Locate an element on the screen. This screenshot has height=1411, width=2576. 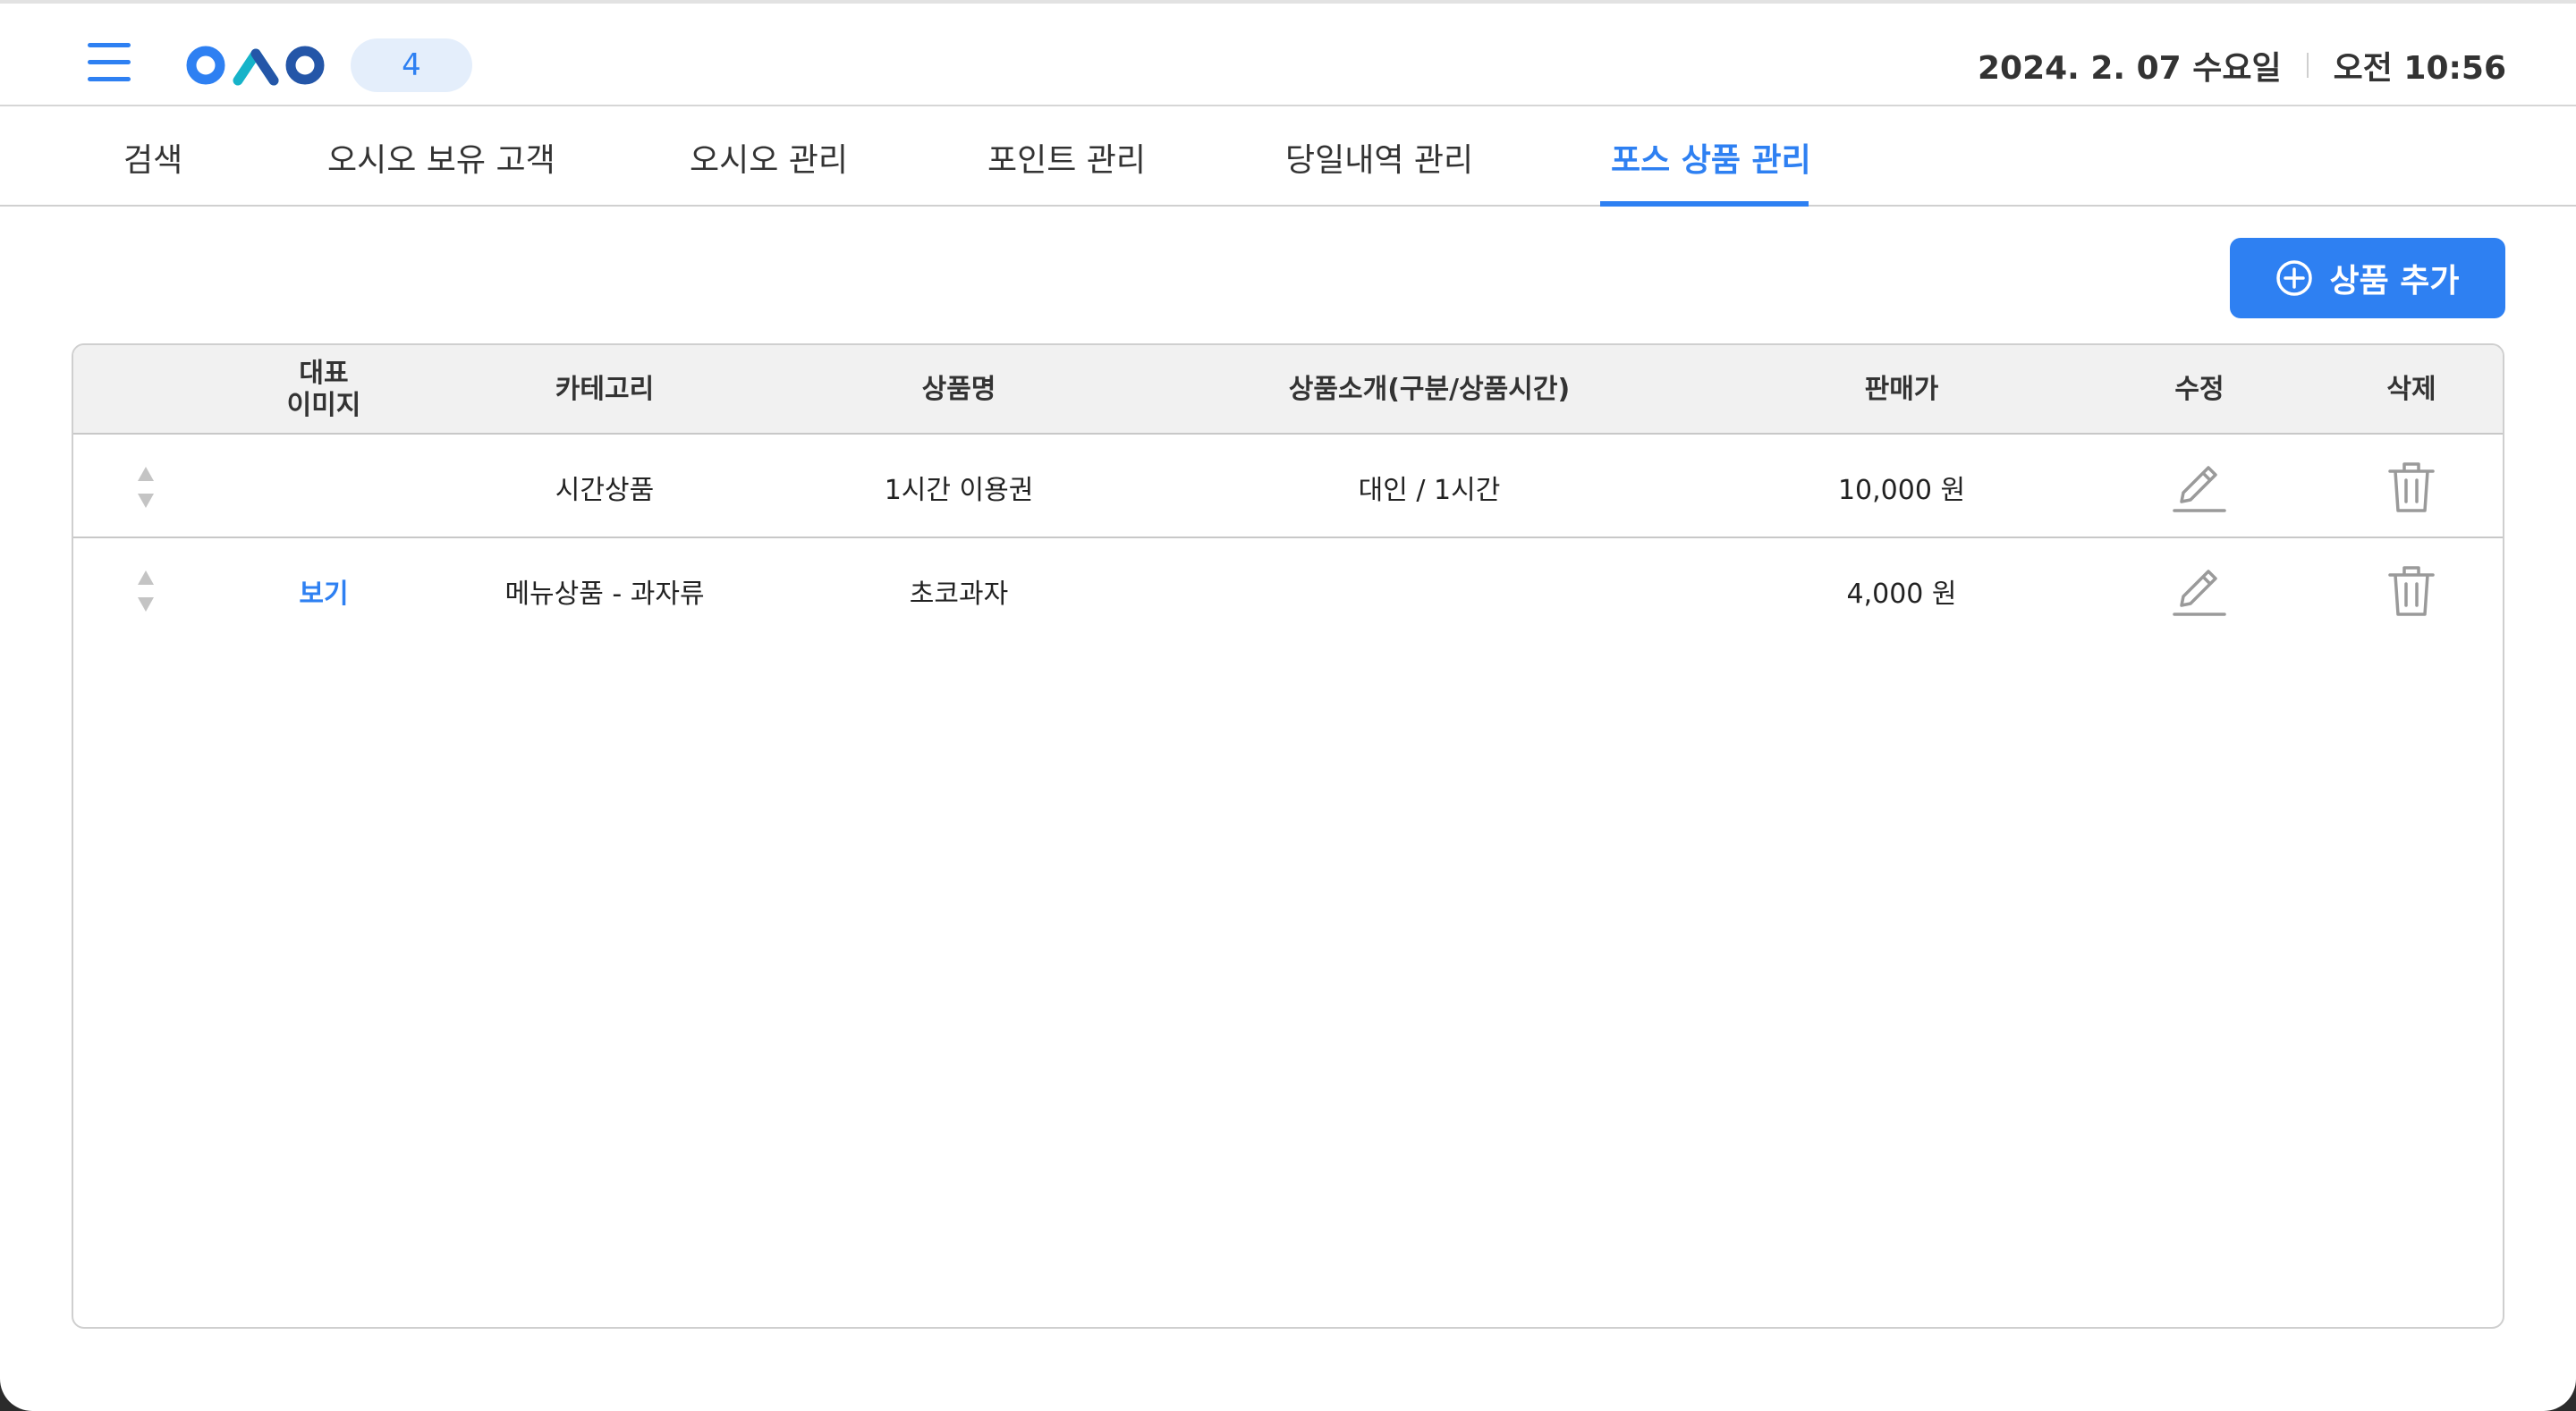
current-time: 오전 10:56 is located at coordinates (2419, 68).